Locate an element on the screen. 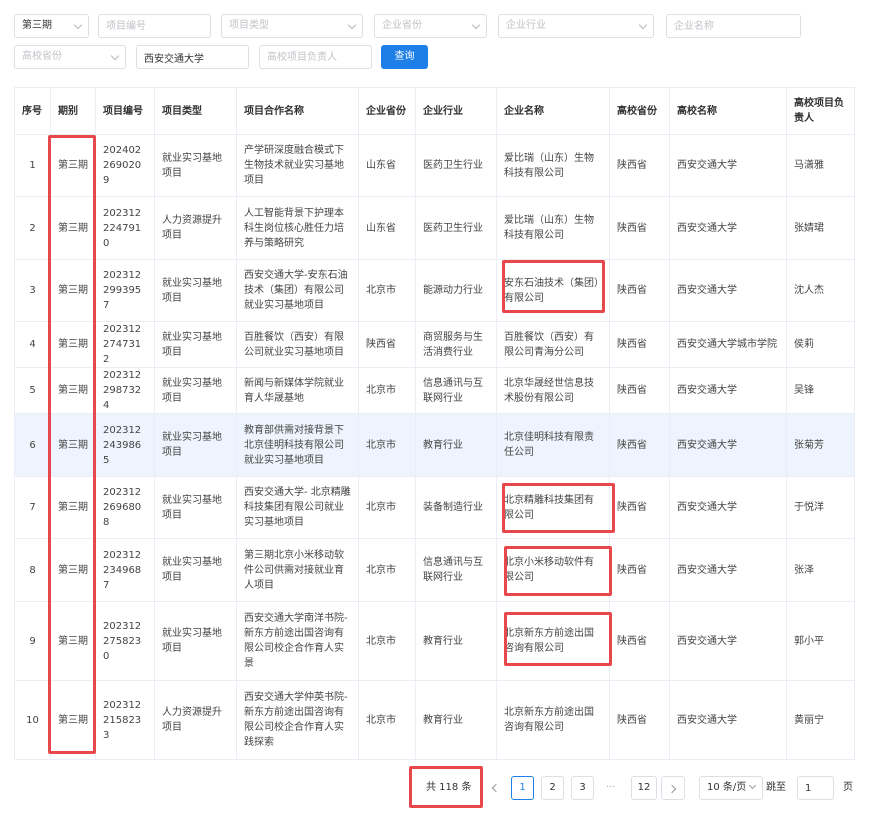 Image resolution: width=879 pixels, height=813 pixels. header-project-no: 项目编号 is located at coordinates (125, 111).